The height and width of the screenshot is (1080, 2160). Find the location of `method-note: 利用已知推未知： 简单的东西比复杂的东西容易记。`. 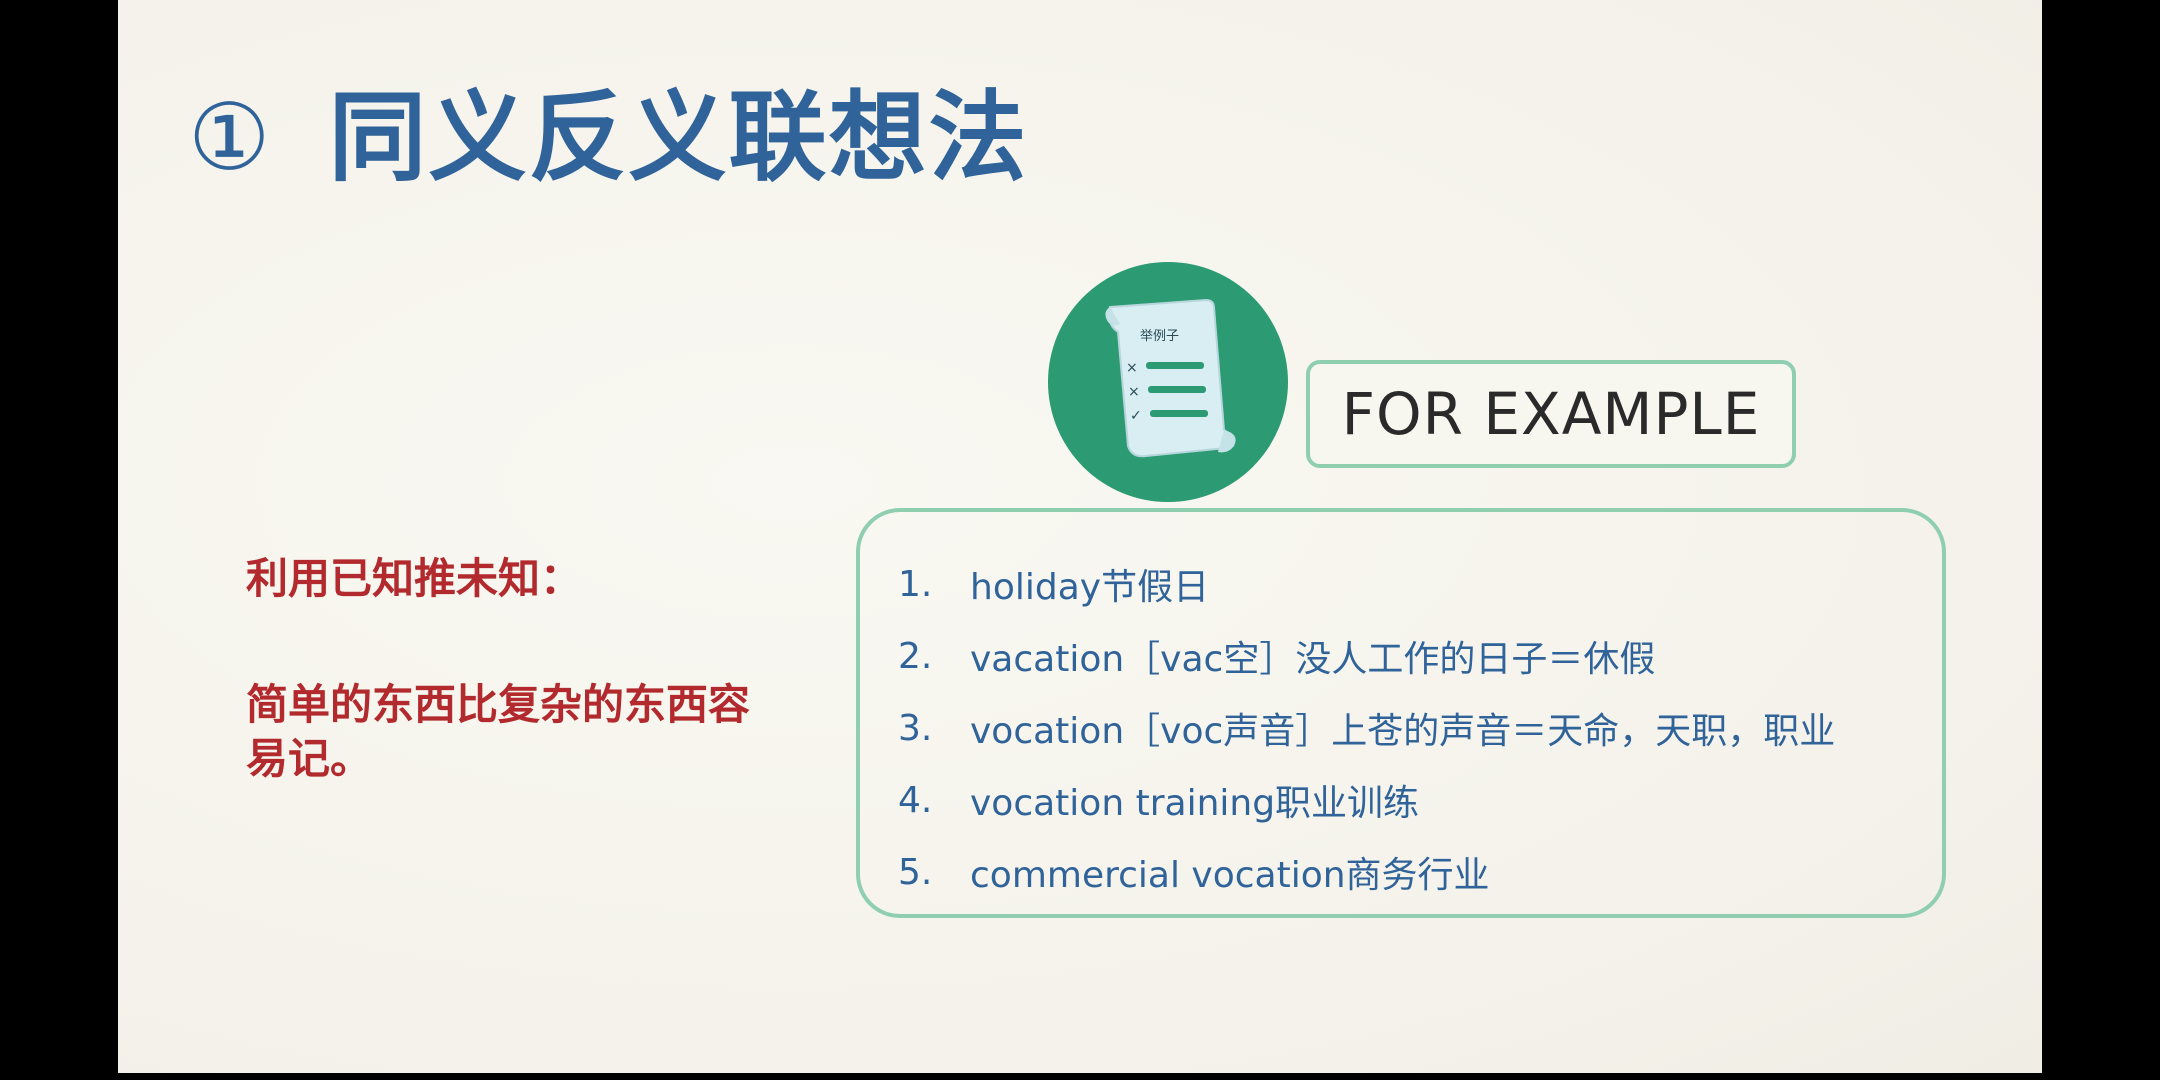

method-note: 利用已知推未知： 简单的东西比复杂的东西容易记。 is located at coordinates (516, 665).